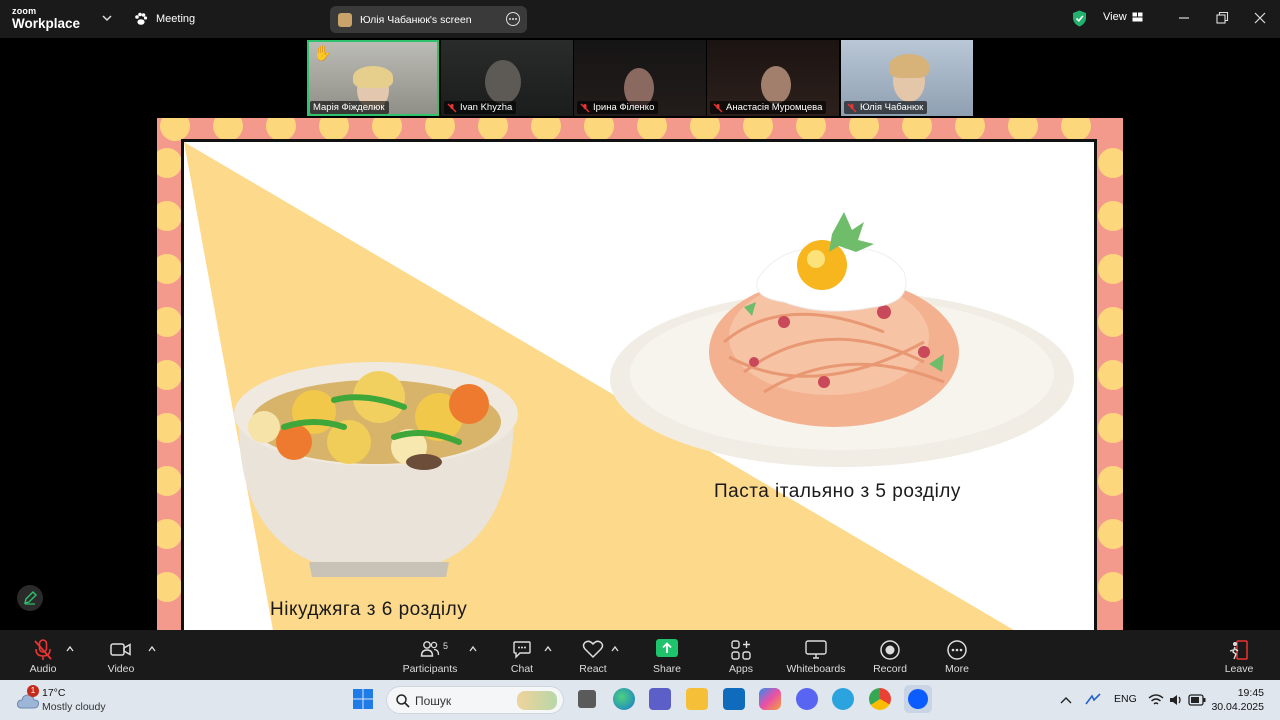 The height and width of the screenshot is (720, 1280). Describe the element at coordinates (890, 655) in the screenshot. I see `record-button: Record` at that location.